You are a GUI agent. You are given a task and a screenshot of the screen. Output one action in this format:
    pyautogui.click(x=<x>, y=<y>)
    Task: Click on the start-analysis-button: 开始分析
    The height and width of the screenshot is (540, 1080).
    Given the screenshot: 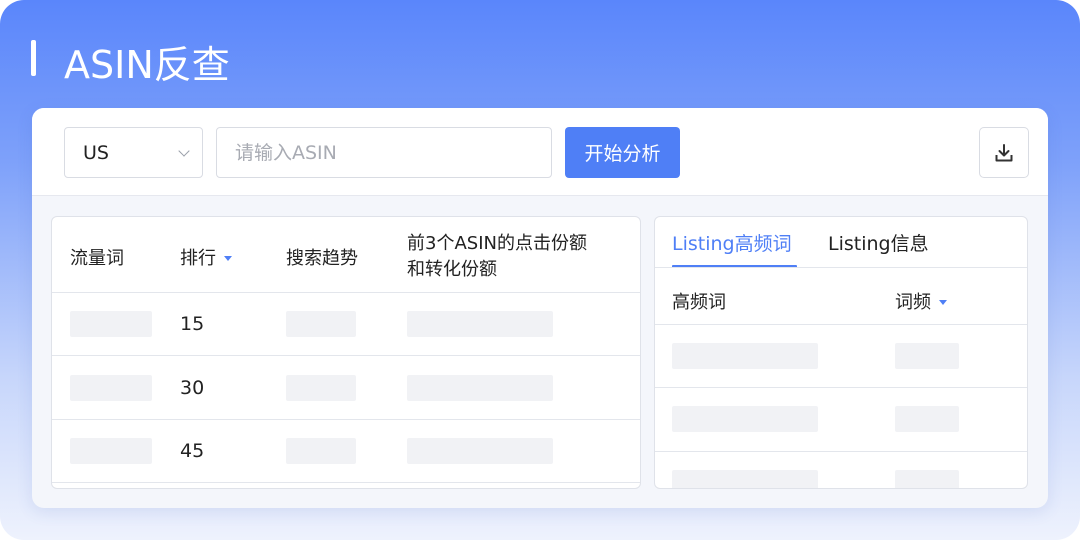 What is the action you would take?
    pyautogui.click(x=622, y=152)
    